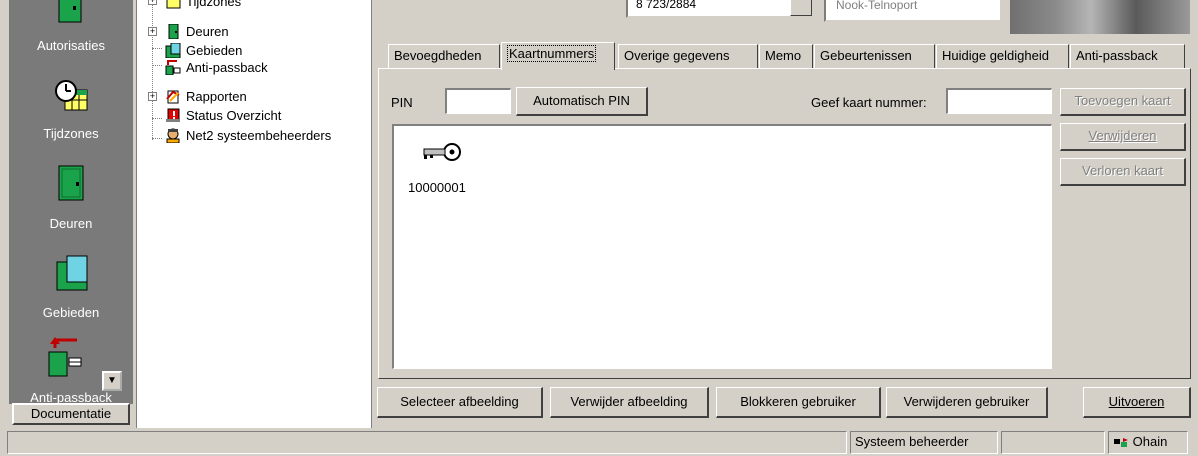 The height and width of the screenshot is (456, 1198). I want to click on date-field: 8 723/2884, so click(720, 9).